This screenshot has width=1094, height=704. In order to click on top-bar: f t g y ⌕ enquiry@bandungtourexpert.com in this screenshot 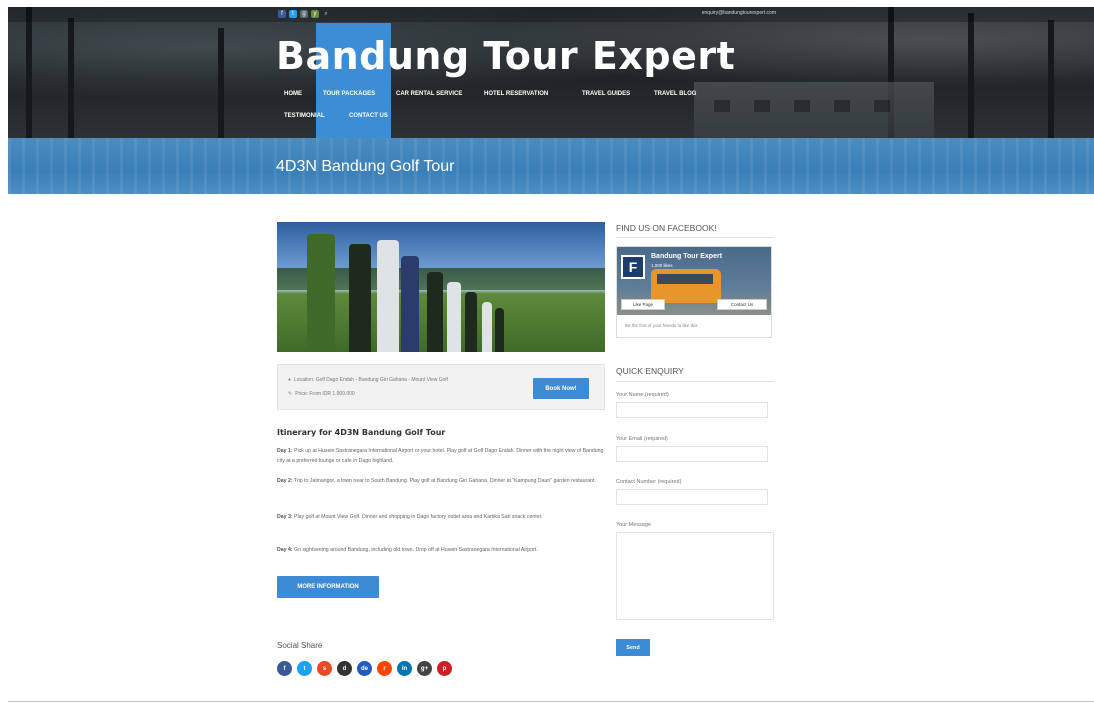, I will do `click(551, 14)`.